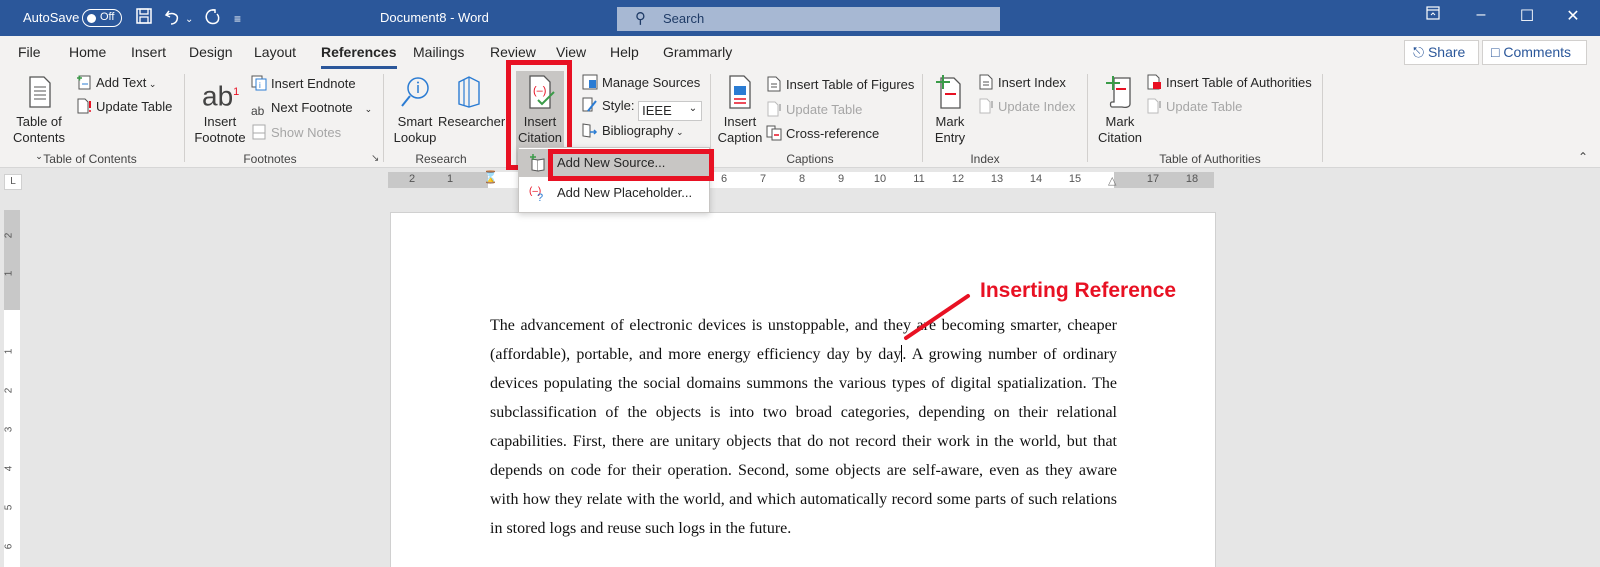  Describe the element at coordinates (684, 18) in the screenshot. I see `search-placeholder: Search` at that location.